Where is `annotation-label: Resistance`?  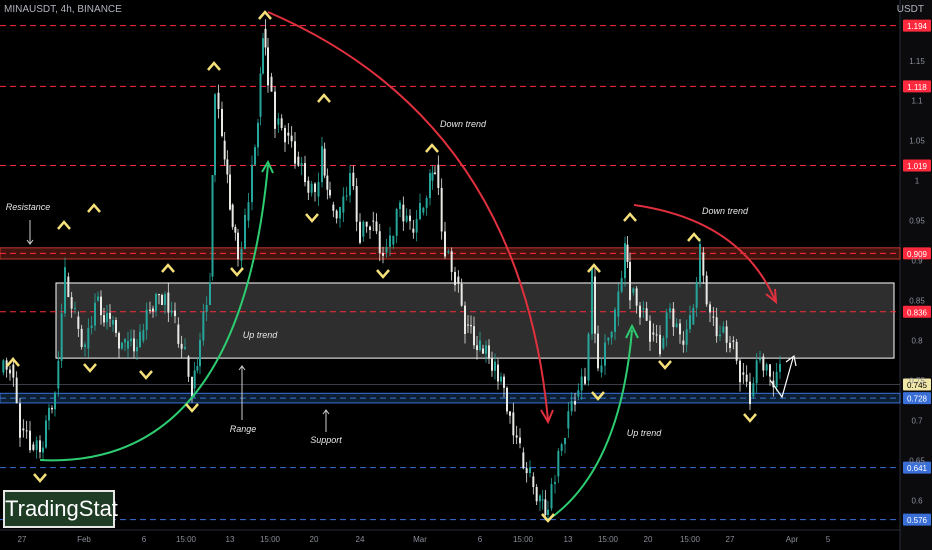
annotation-label: Resistance is located at coordinates (28, 207).